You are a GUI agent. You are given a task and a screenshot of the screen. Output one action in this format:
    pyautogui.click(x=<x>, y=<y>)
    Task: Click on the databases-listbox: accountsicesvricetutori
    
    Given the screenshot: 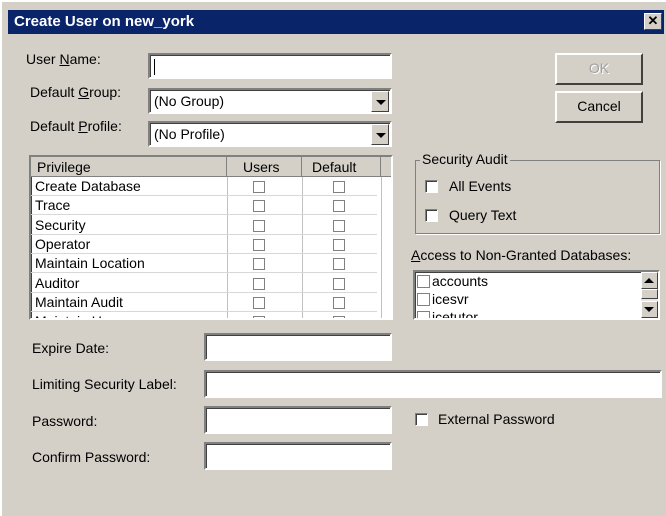 What is the action you would take?
    pyautogui.click(x=536, y=295)
    